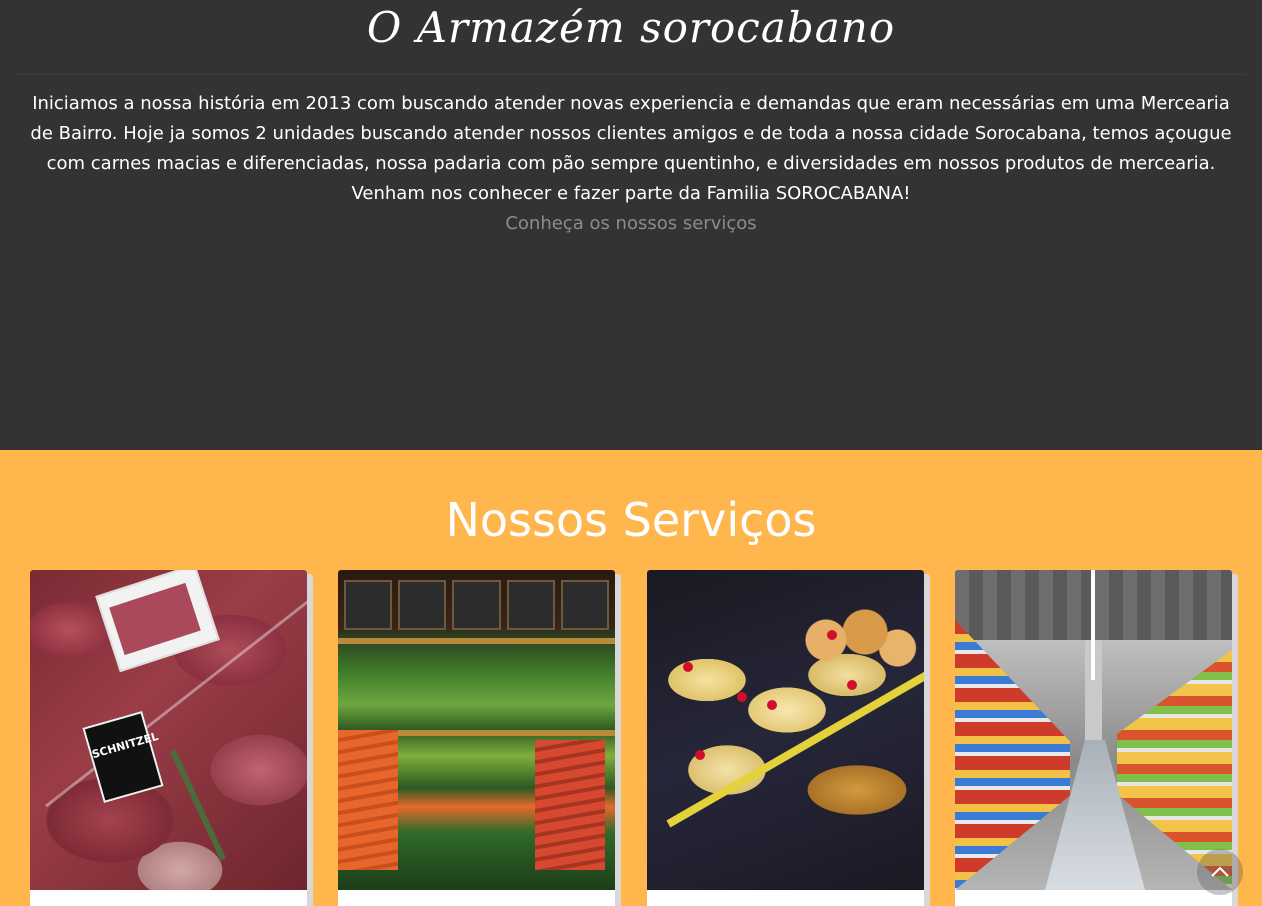 This screenshot has height=906, width=1262. I want to click on ceiling-light, so click(1093, 625).